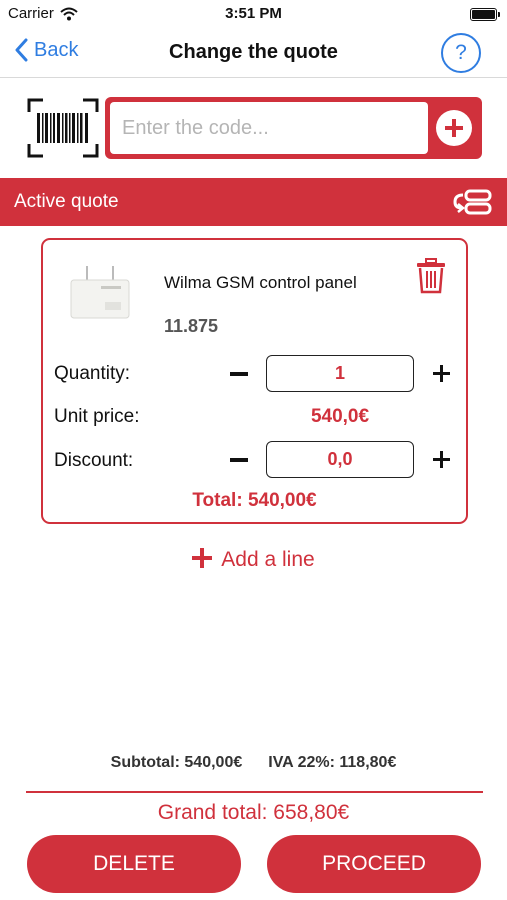 This screenshot has height=900, width=507. Describe the element at coordinates (240, 460) in the screenshot. I see `discount-decrement-button` at that location.